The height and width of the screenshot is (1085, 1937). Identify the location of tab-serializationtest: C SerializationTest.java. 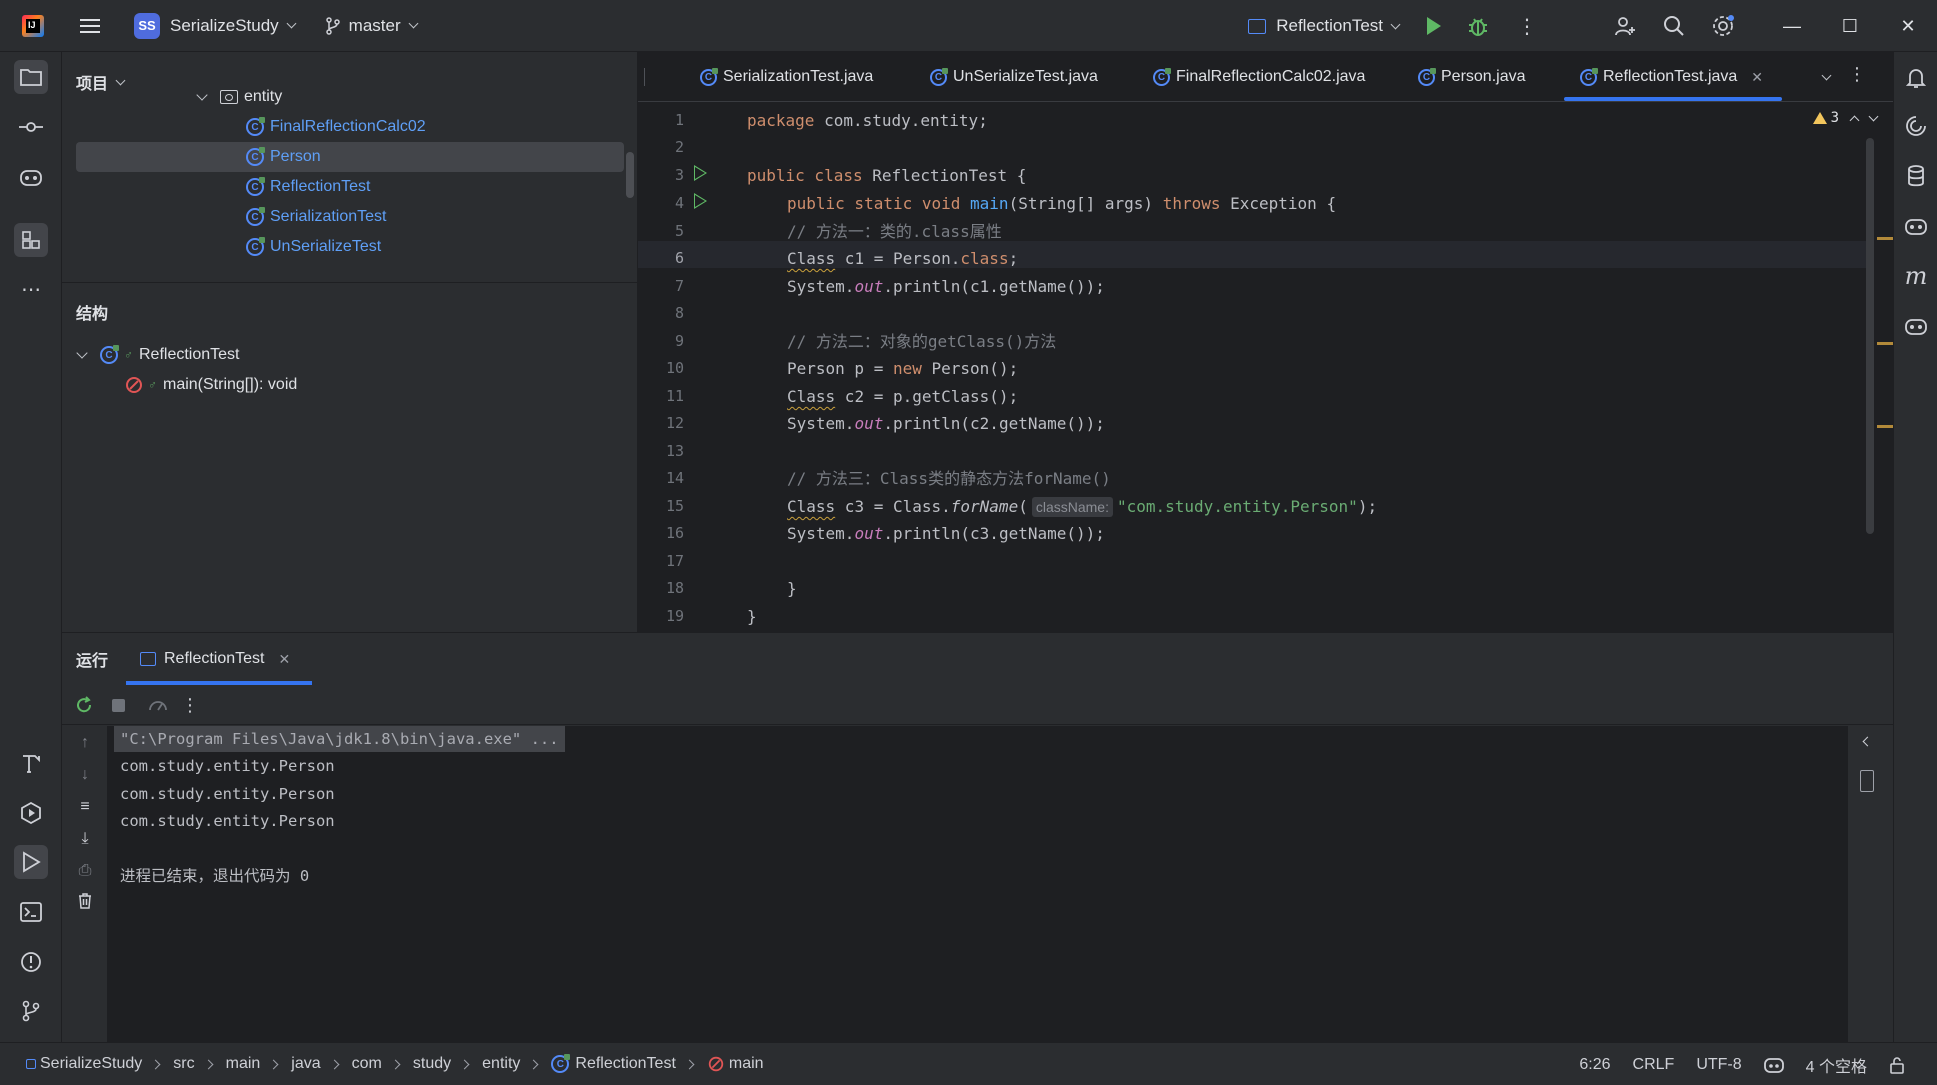
(786, 77).